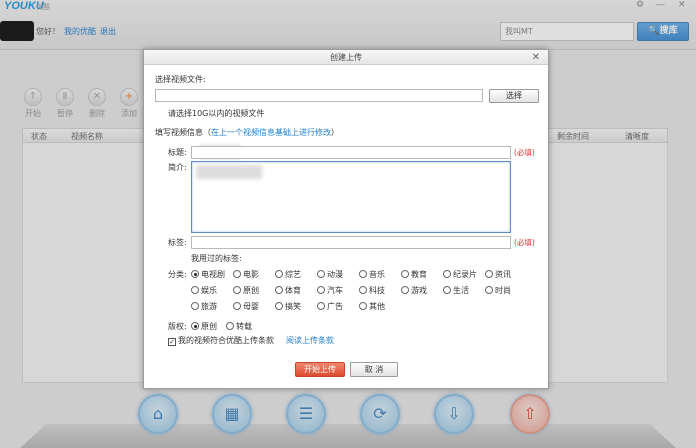 The image size is (696, 448). I want to click on category-label-text: 旅游, so click(209, 306).